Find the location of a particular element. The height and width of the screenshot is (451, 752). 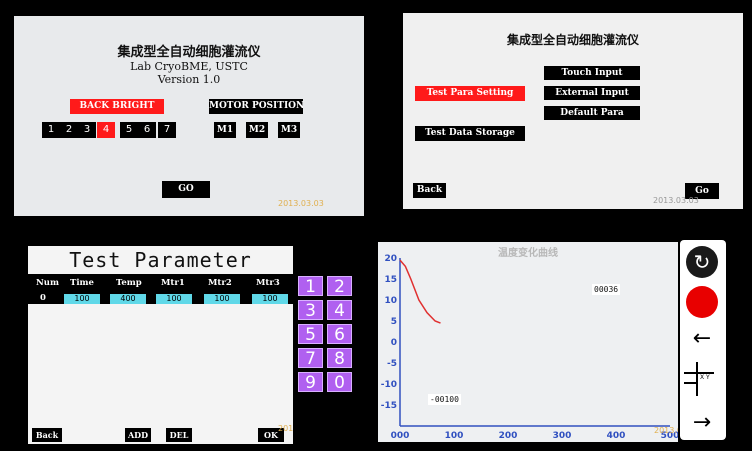

key-7: 7 is located at coordinates (310, 358).